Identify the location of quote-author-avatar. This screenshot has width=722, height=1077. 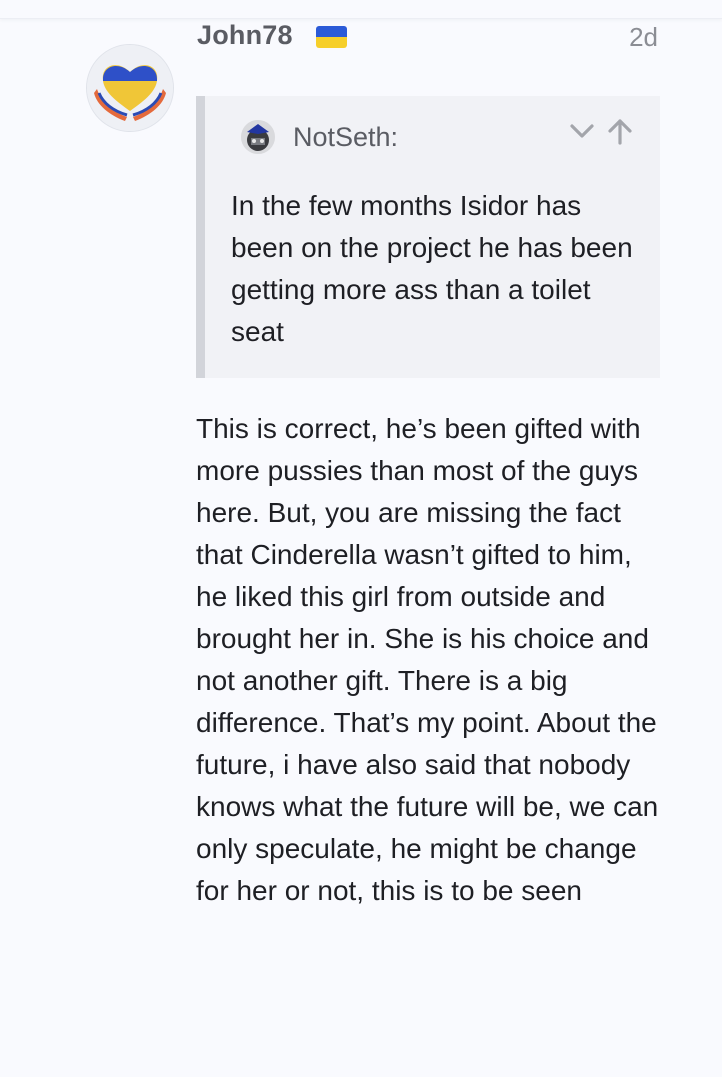
(258, 137).